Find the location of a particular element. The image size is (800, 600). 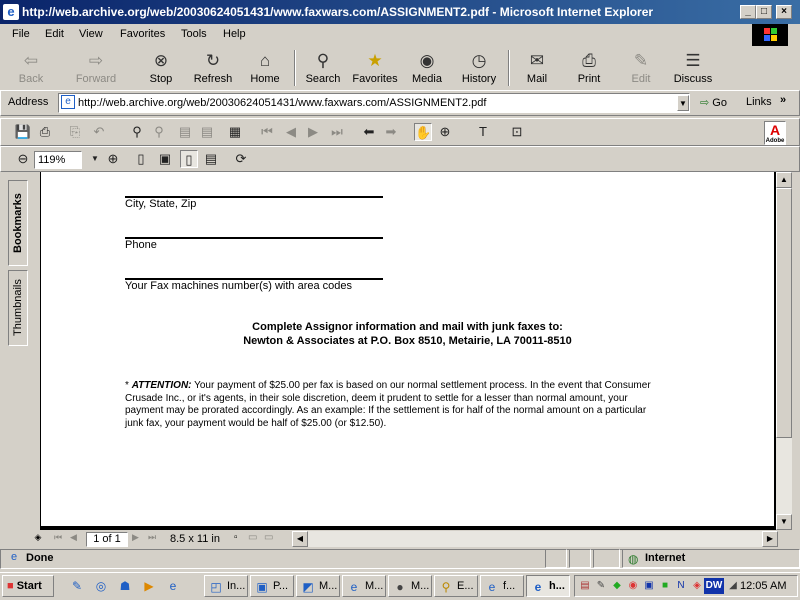

forward-button: ⇨ Forward is located at coordinates (96, 68).